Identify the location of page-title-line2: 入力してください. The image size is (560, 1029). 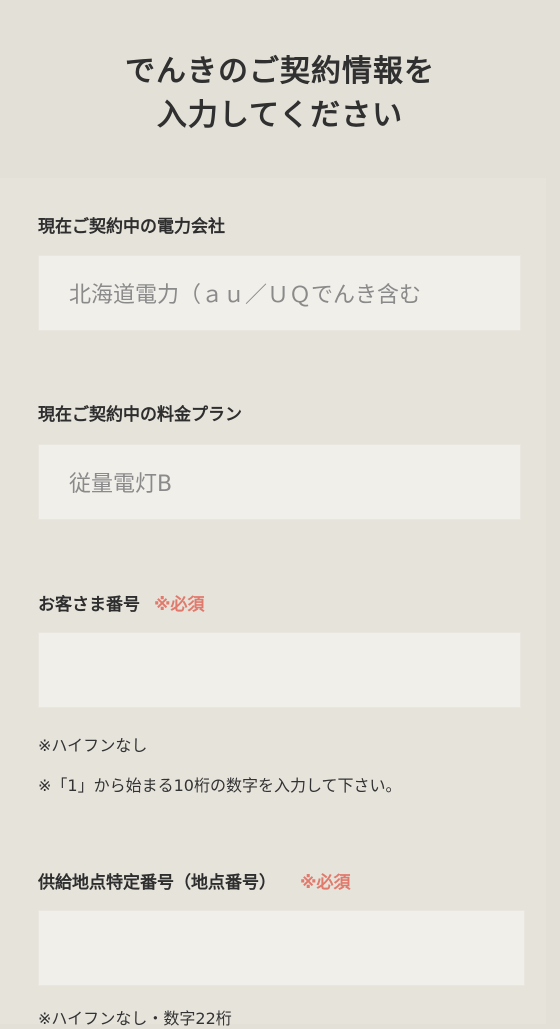
(280, 116).